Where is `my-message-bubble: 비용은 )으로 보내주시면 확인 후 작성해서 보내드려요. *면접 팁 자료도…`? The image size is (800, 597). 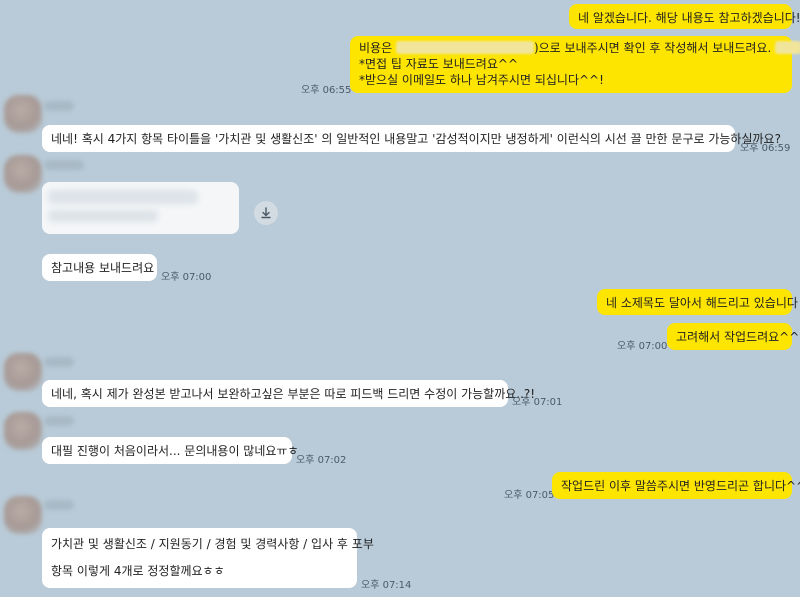
my-message-bubble: 비용은 )으로 보내주시면 확인 후 작성해서 보내드려요. *면접 팁 자료도… is located at coordinates (575, 64).